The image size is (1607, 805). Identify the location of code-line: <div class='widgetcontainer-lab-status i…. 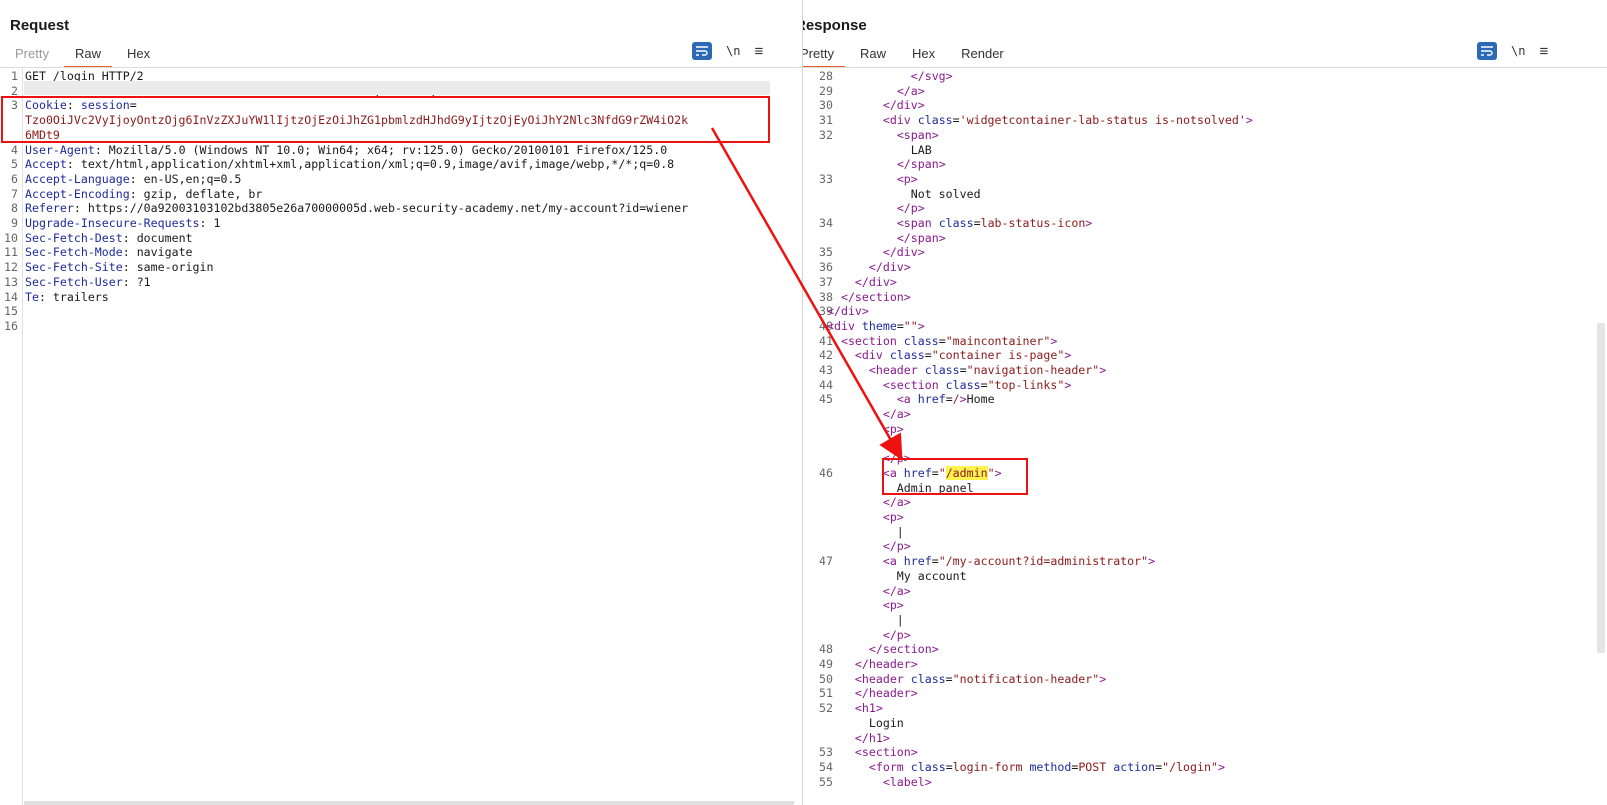
(1040, 120).